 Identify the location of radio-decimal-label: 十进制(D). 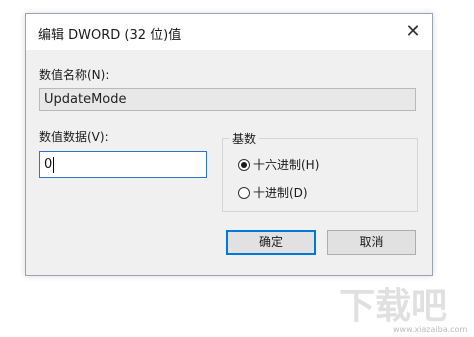
(280, 193).